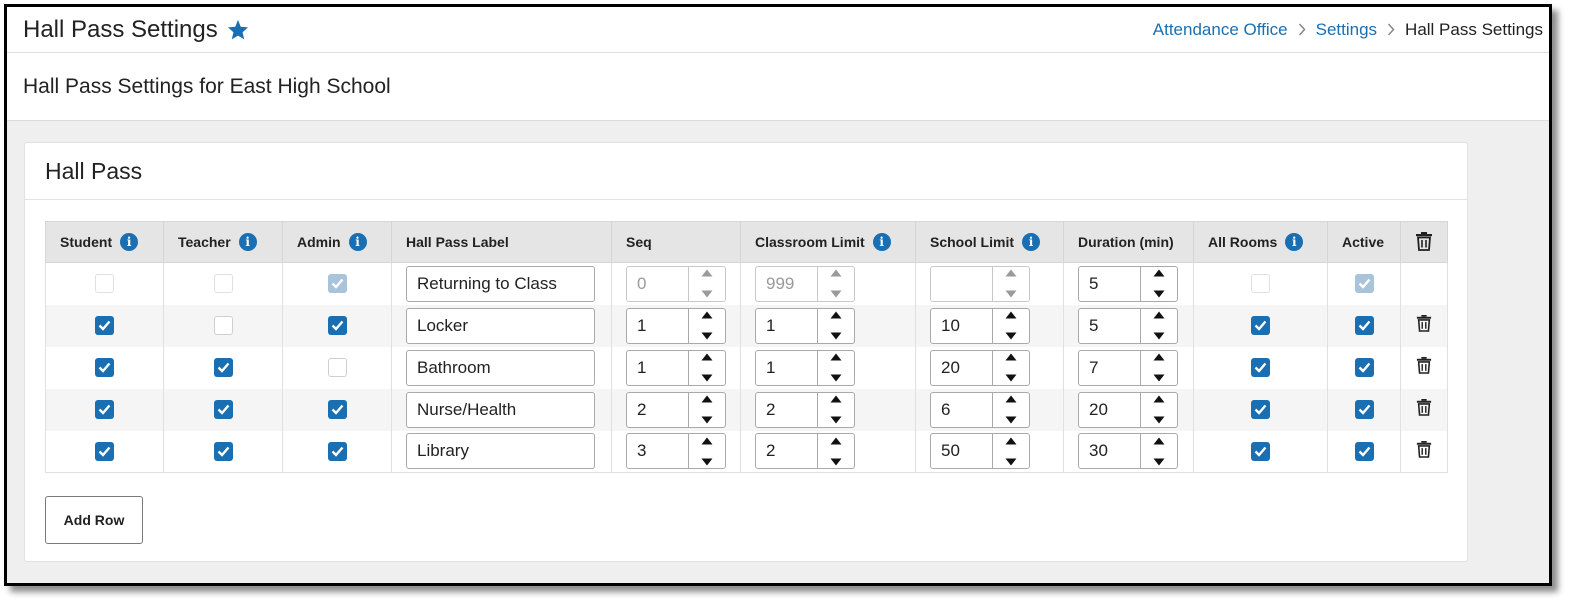 This screenshot has width=1584, height=608. Describe the element at coordinates (1110, 409) in the screenshot. I see `duration-value: 20` at that location.